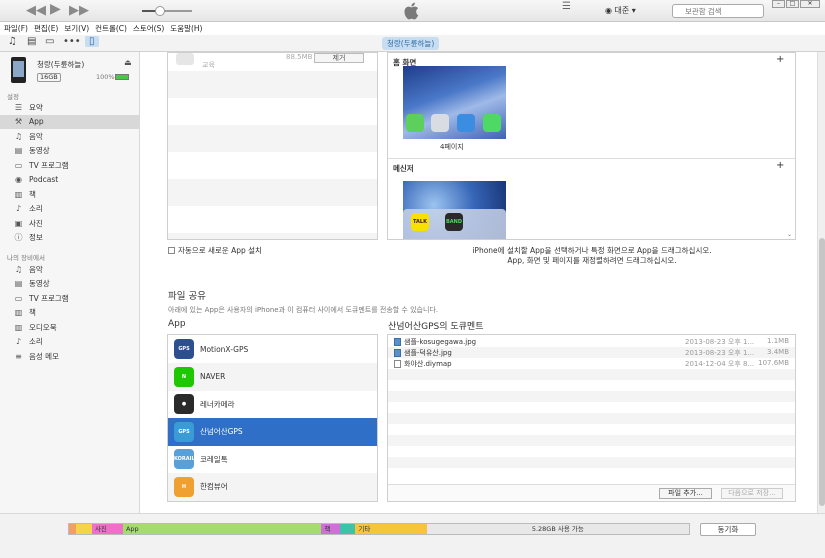  I want to click on document-row: 샘플-덕유산.jpg 2013-08-23 오후 1... 3.4MB, so click(591, 352).